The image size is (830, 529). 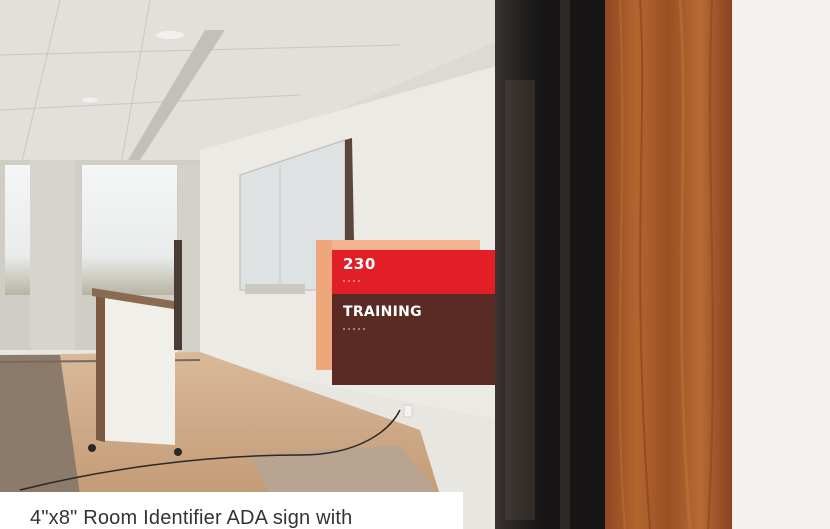 What do you see at coordinates (413, 272) in the screenshot?
I see `sign-number-panel: 230` at bounding box center [413, 272].